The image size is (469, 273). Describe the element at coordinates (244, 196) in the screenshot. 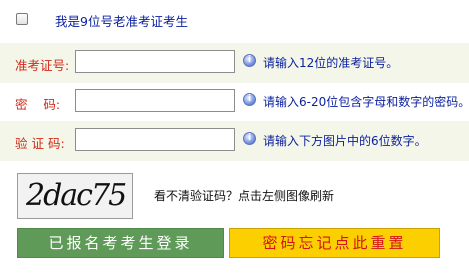

I see `captcha-refresh-hint: 看不清验证码？点击左侧图像刷新` at that location.